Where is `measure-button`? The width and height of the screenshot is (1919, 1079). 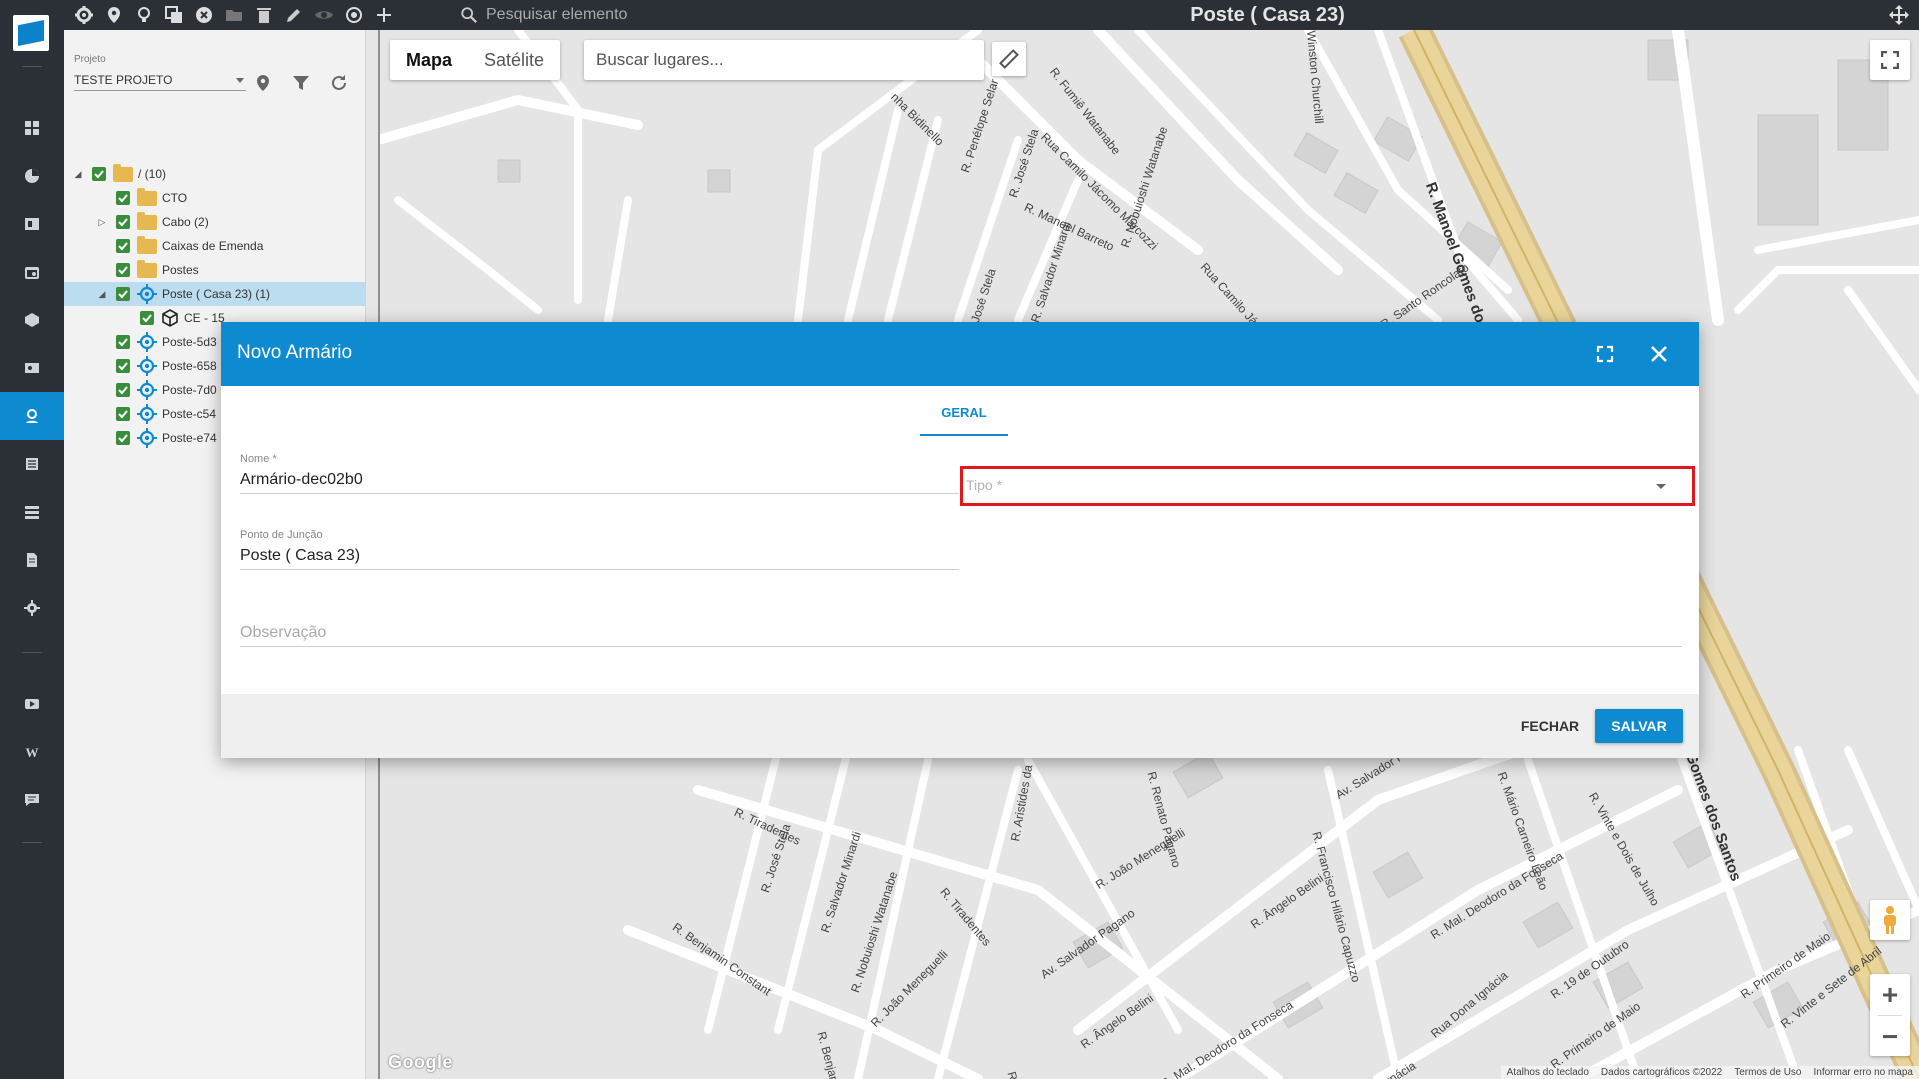 measure-button is located at coordinates (1009, 59).